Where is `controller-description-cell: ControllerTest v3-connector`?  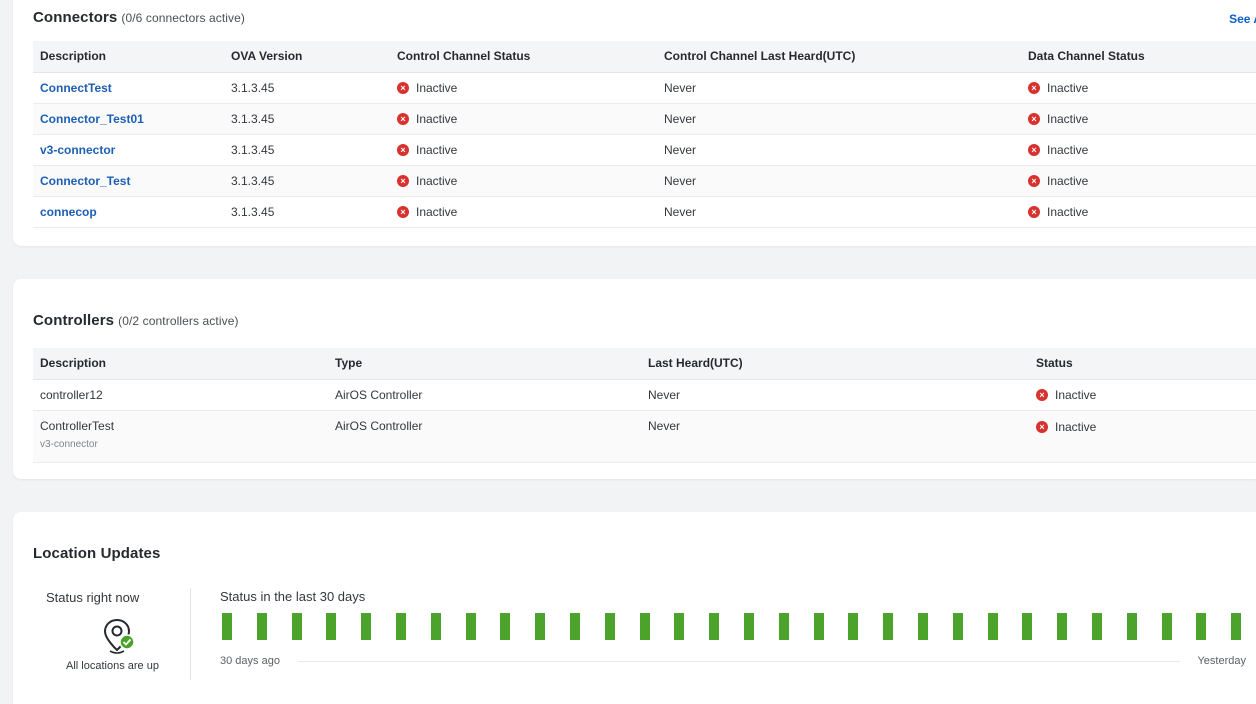 controller-description-cell: ControllerTest v3-connector is located at coordinates (180, 436).